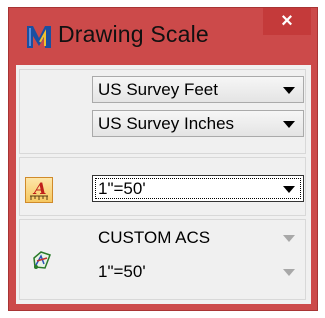  I want to click on sub-units-value: US Survey Inches, so click(166, 123).